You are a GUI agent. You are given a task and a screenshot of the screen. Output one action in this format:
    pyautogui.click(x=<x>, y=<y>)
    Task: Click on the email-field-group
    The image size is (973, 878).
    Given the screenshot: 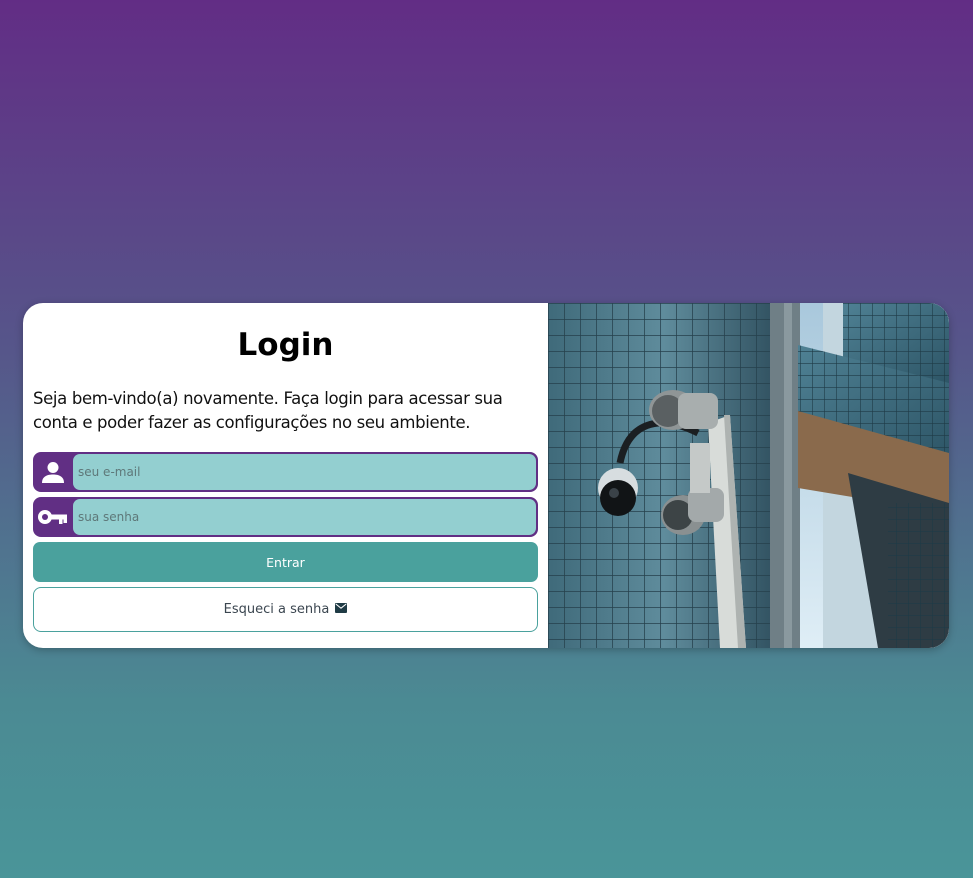 What is the action you would take?
    pyautogui.click(x=285, y=472)
    